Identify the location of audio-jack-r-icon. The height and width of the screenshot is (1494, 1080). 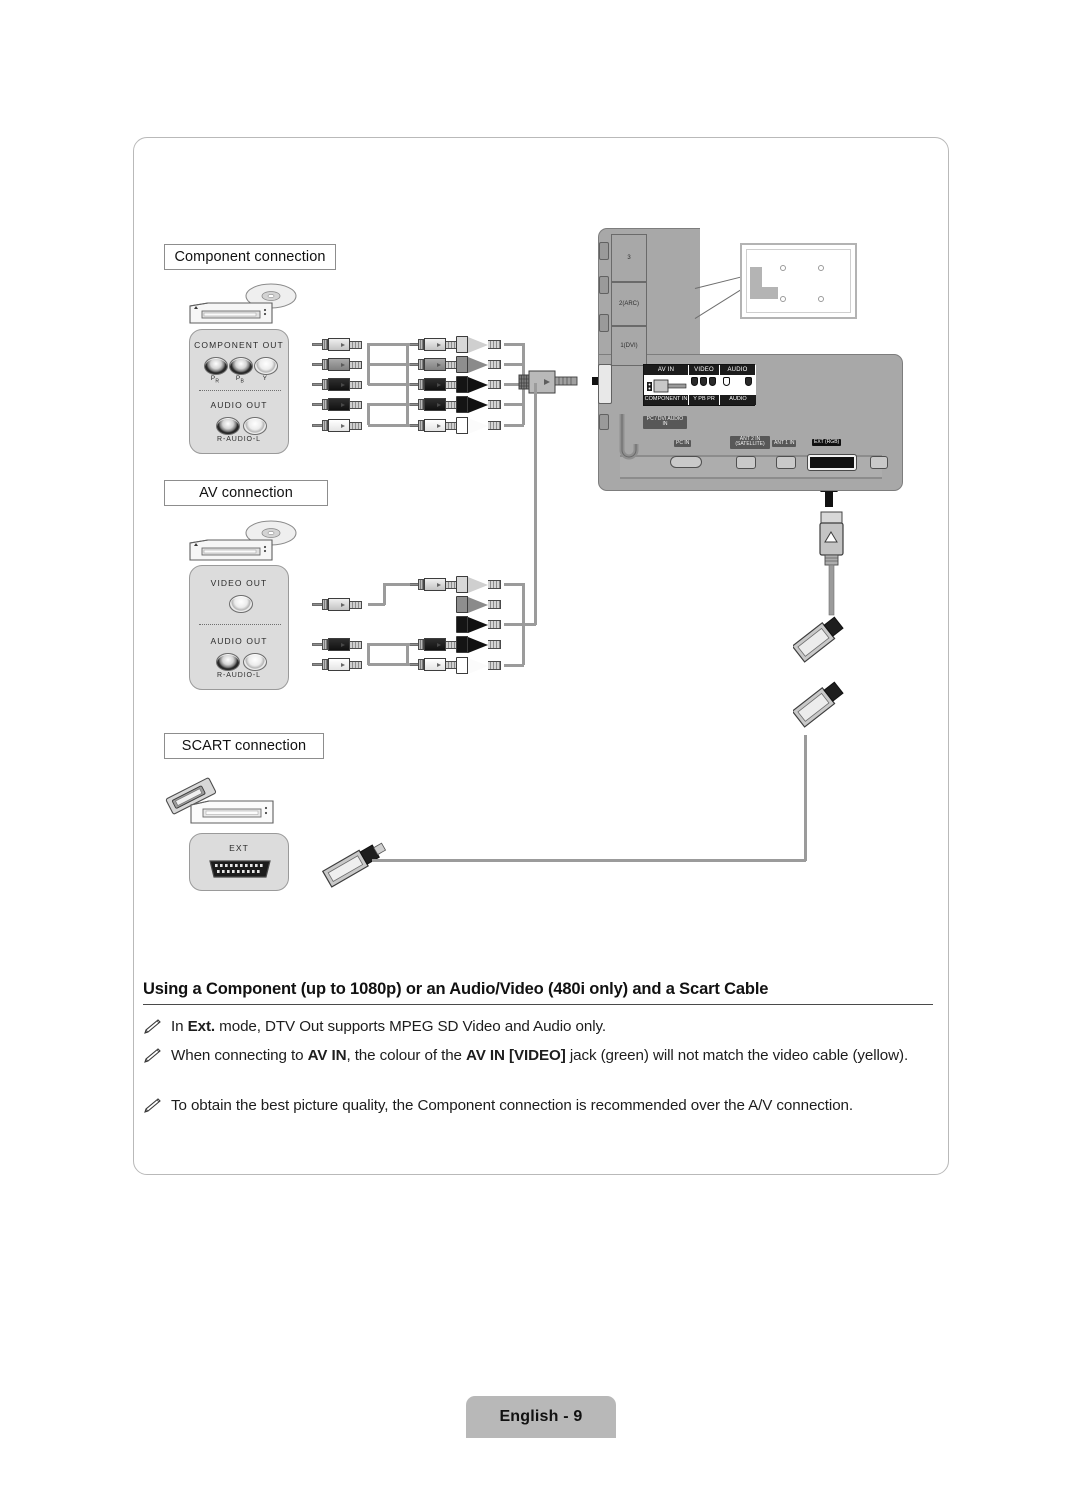
(748, 381).